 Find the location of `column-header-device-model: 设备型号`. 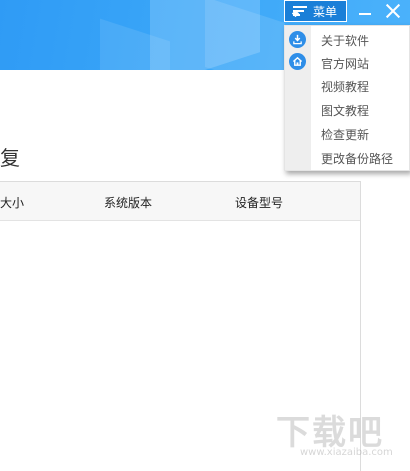

column-header-device-model: 设备型号 is located at coordinates (259, 203).